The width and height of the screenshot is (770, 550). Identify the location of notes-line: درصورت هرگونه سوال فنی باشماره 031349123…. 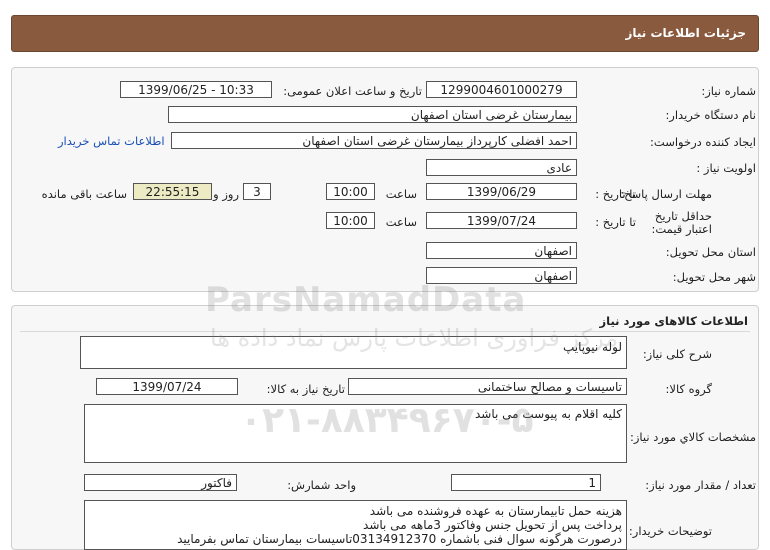
(399, 539).